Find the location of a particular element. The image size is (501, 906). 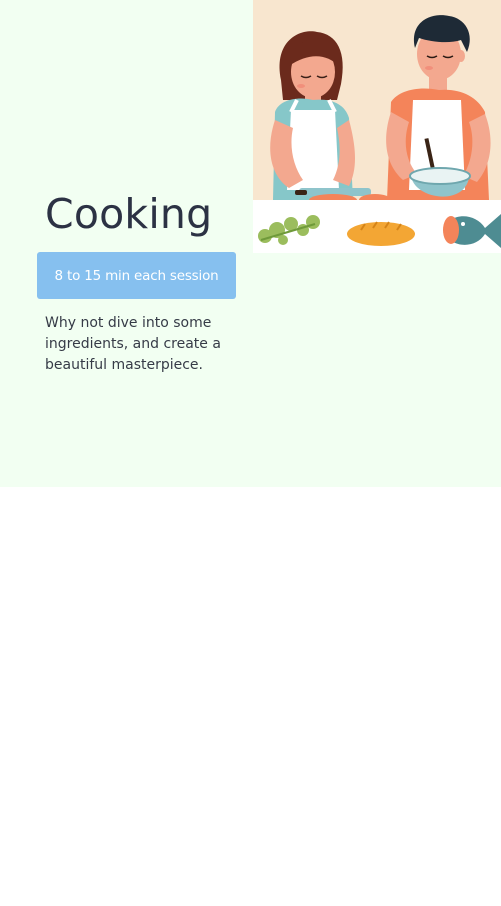

couple-cooking-illustration is located at coordinates (377, 126).